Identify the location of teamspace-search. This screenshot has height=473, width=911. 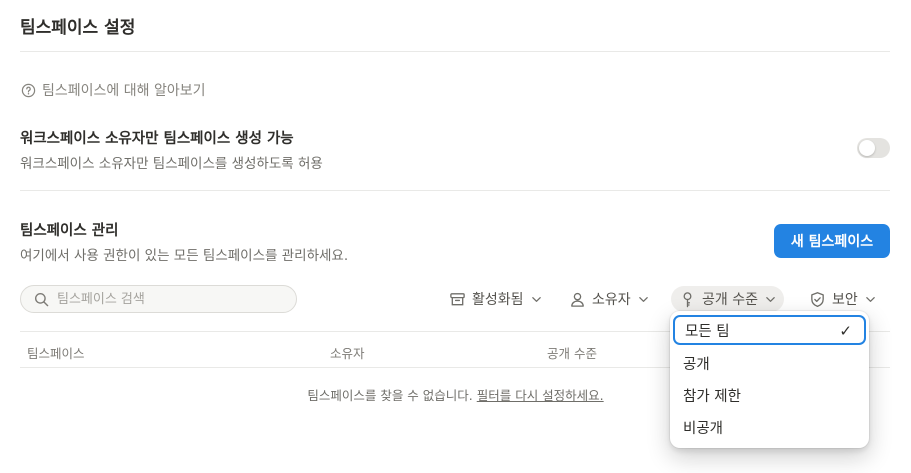
(158, 299).